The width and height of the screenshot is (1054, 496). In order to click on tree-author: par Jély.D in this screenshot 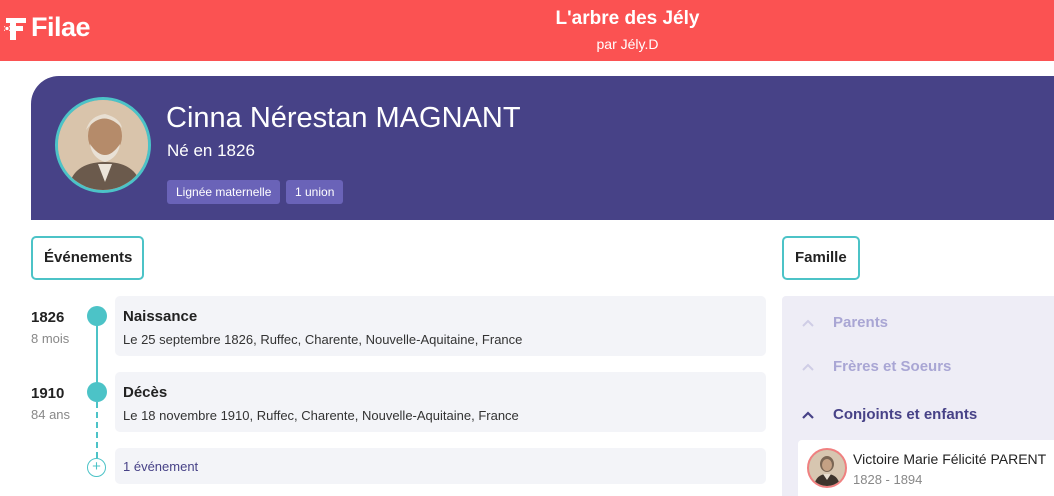, I will do `click(627, 44)`.